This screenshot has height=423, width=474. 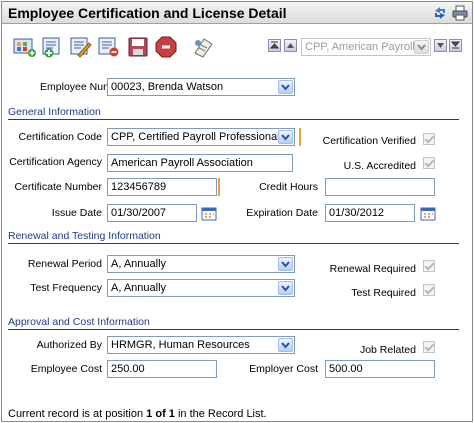 I want to click on first-record-icon, so click(x=274, y=45).